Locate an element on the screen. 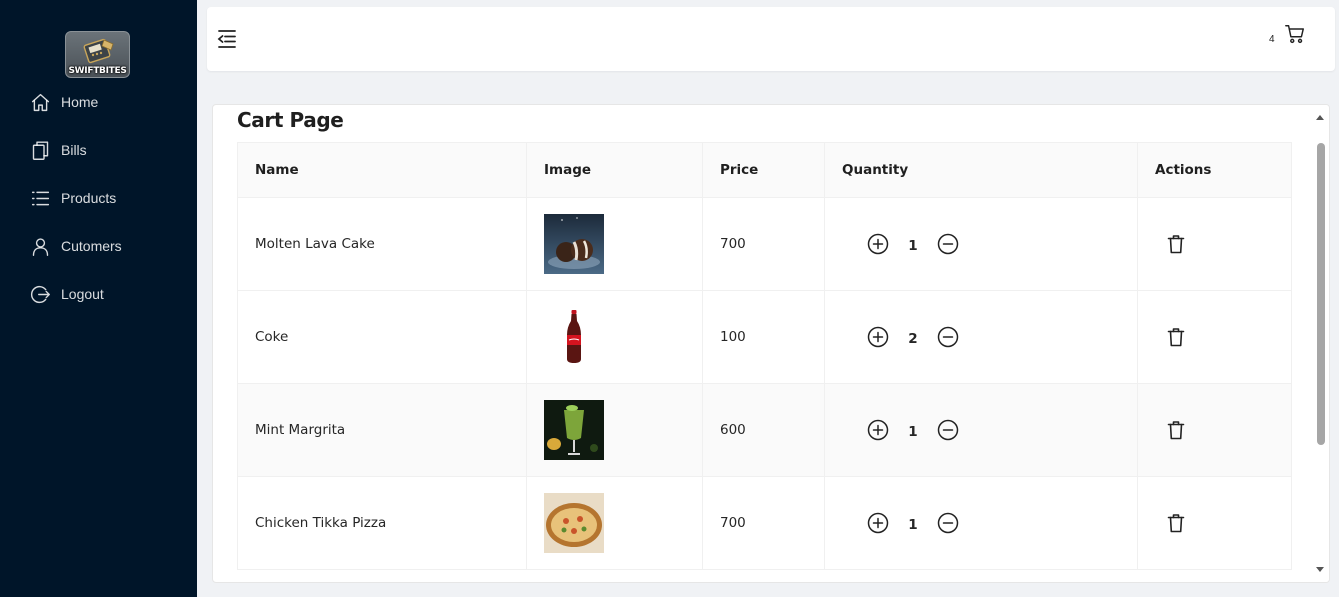 The width and height of the screenshot is (1339, 597). sidebar-item-label: Home is located at coordinates (80, 102).